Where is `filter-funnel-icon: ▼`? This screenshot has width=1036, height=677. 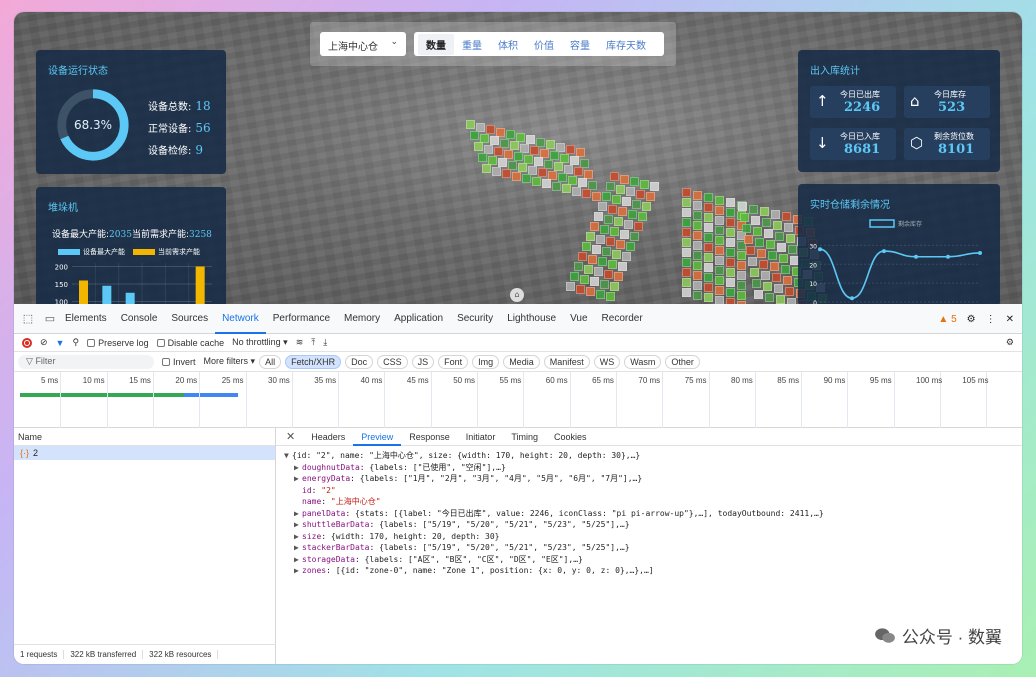 filter-funnel-icon: ▼ is located at coordinates (60, 343).